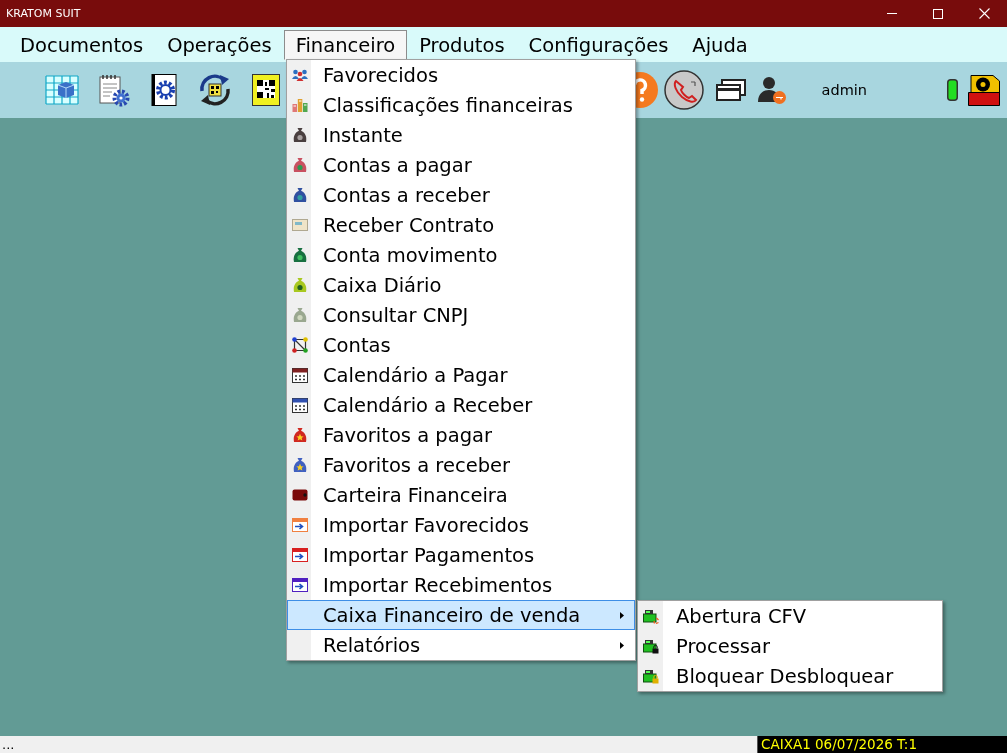 The width and height of the screenshot is (1007, 753). Describe the element at coordinates (300, 225) in the screenshot. I see `card-icon` at that location.